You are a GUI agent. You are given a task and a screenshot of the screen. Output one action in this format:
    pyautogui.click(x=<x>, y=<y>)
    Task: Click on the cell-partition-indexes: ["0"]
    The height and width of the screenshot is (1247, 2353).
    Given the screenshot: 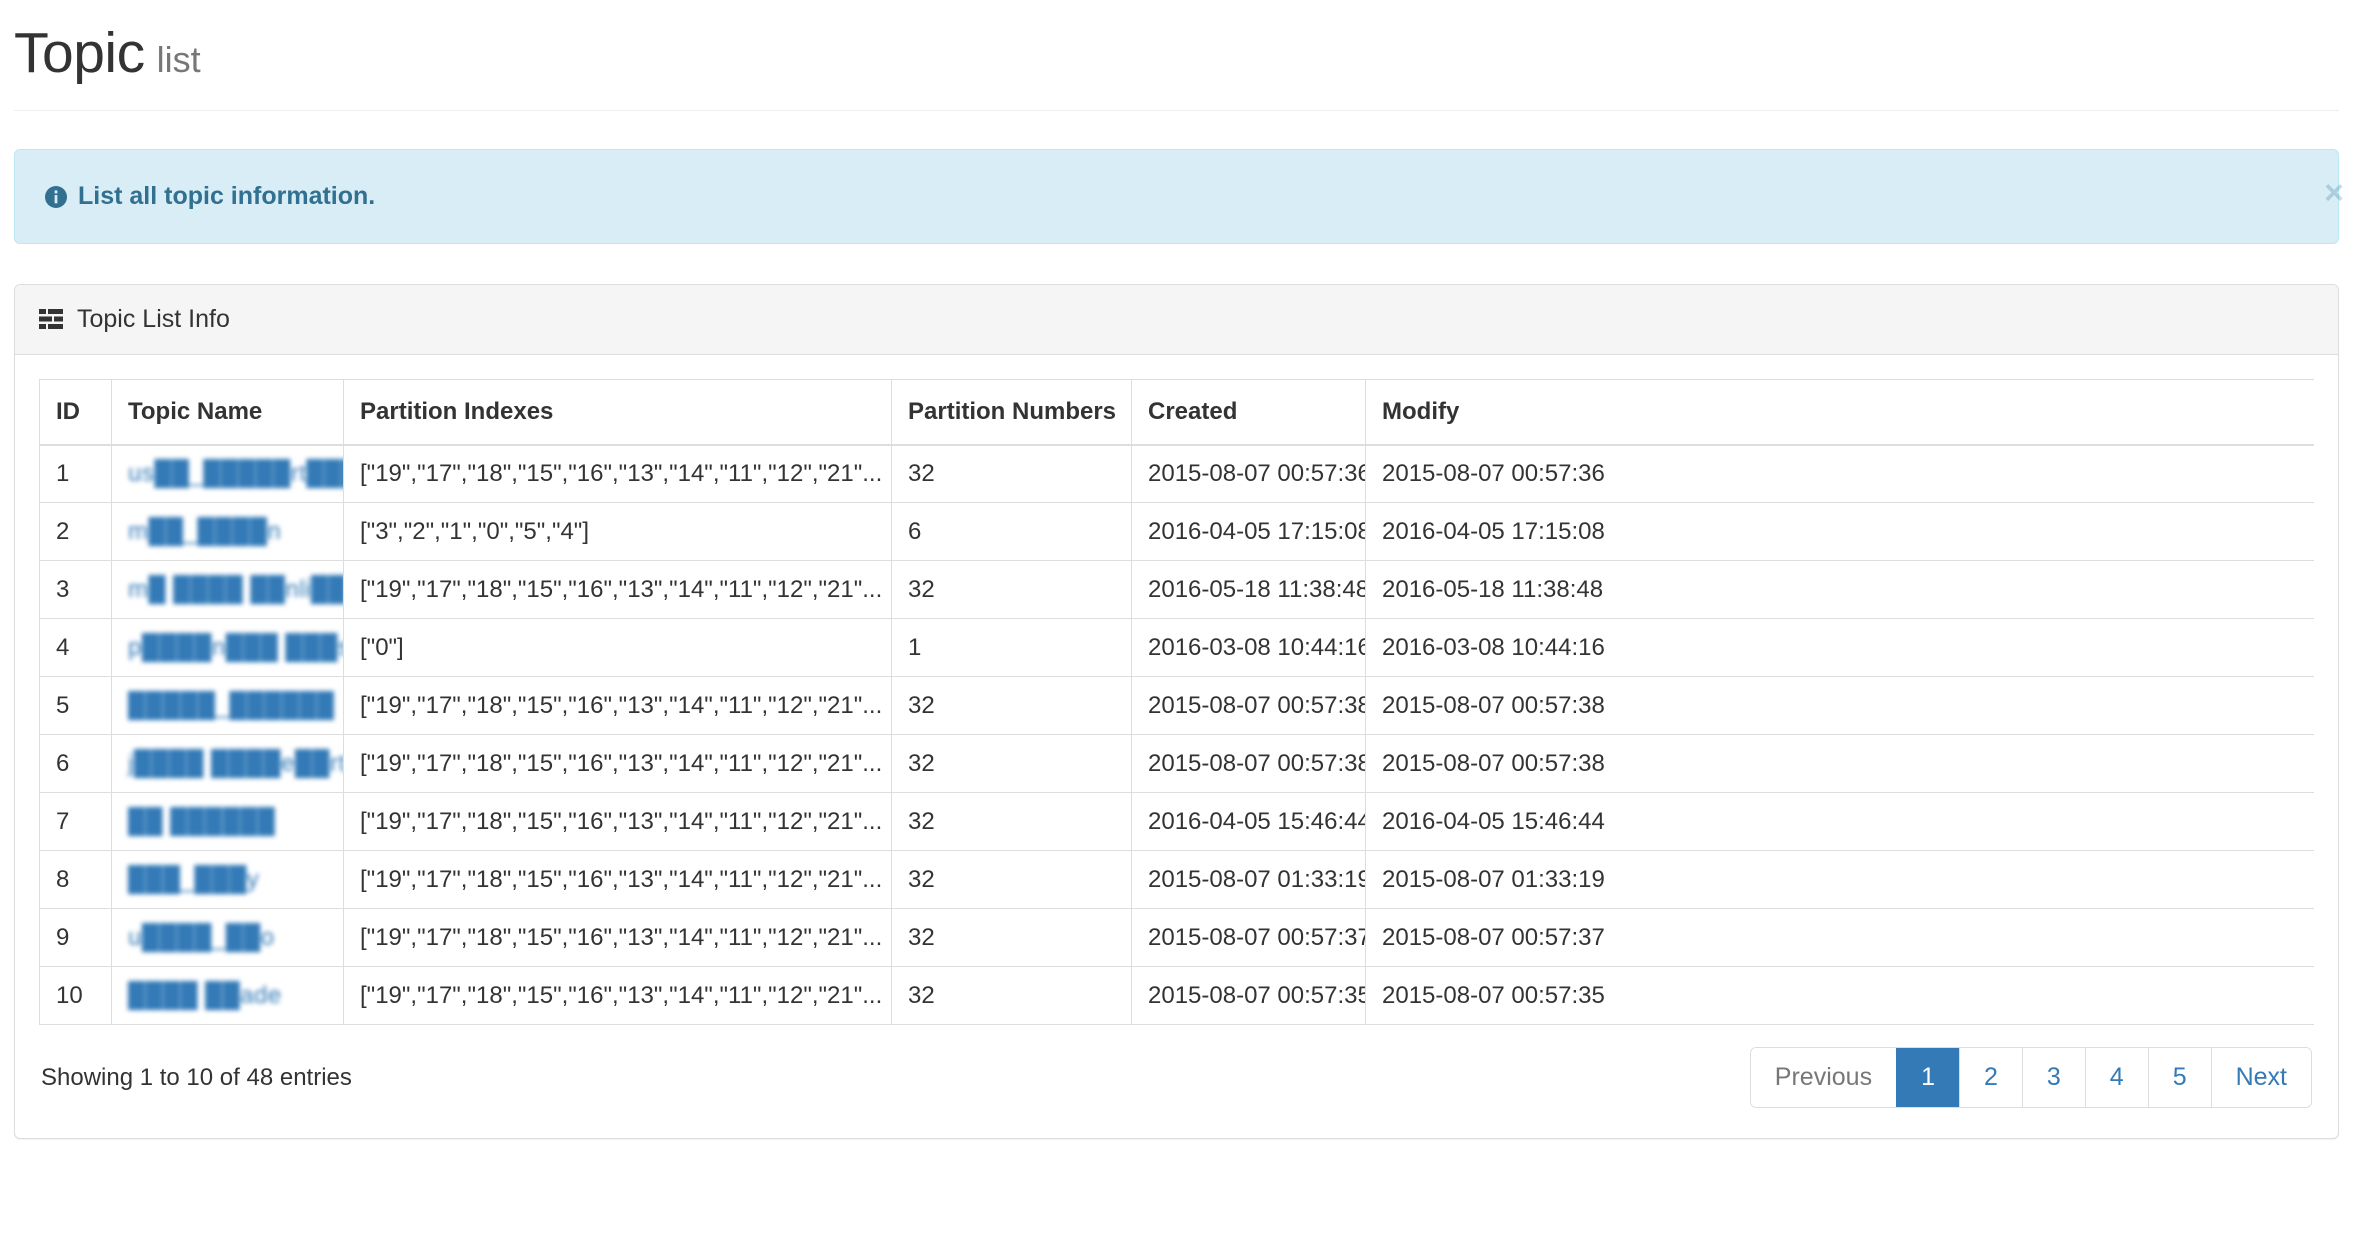 What is the action you would take?
    pyautogui.click(x=617, y=648)
    